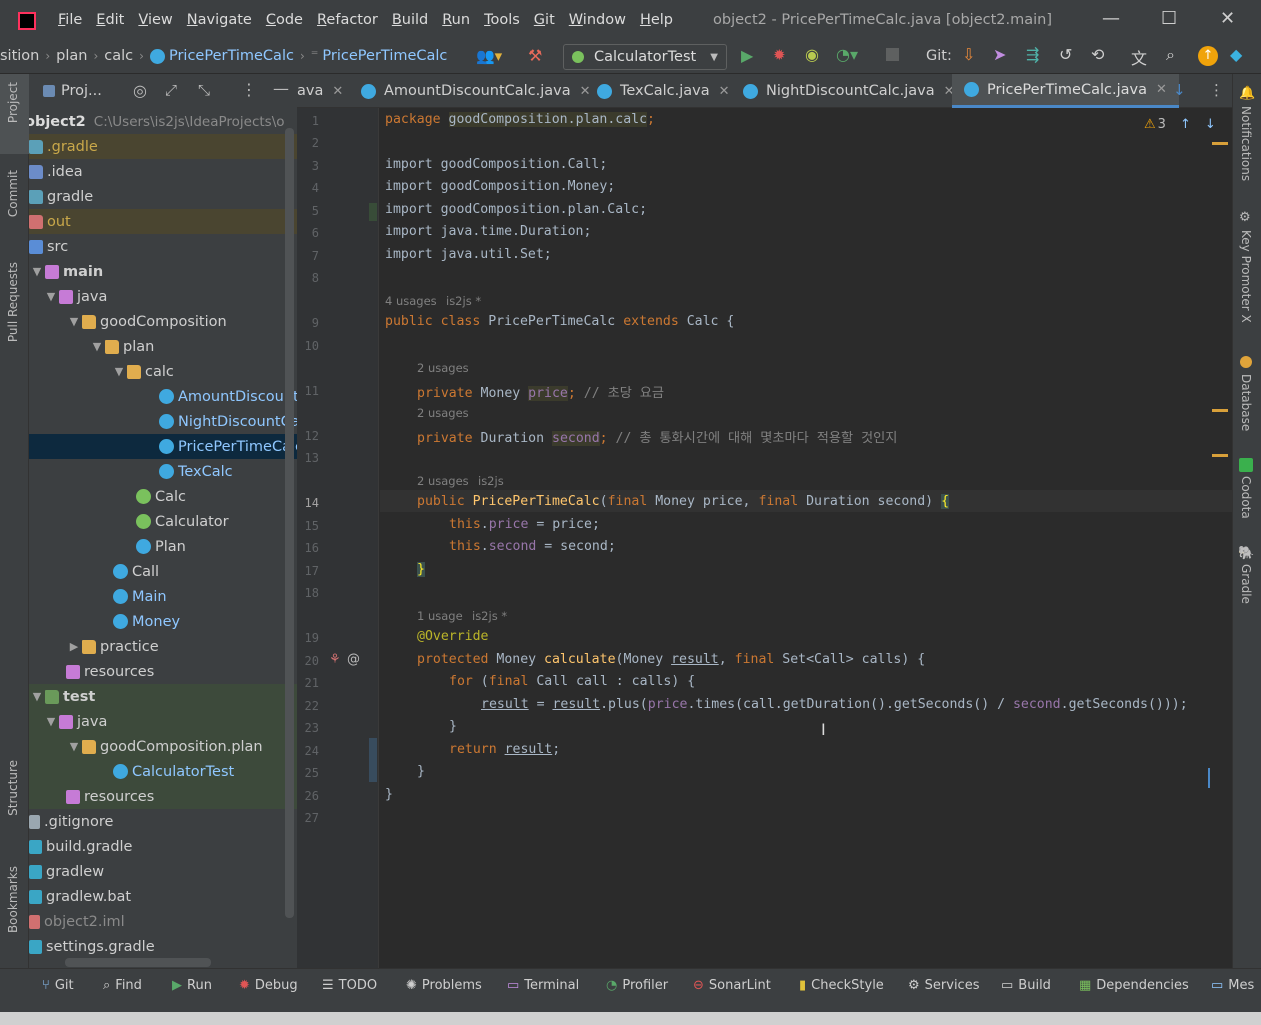 Image resolution: width=1261 pixels, height=1025 pixels. What do you see at coordinates (637, 985) in the screenshot?
I see `tool-profiler: ◔ Profiler` at bounding box center [637, 985].